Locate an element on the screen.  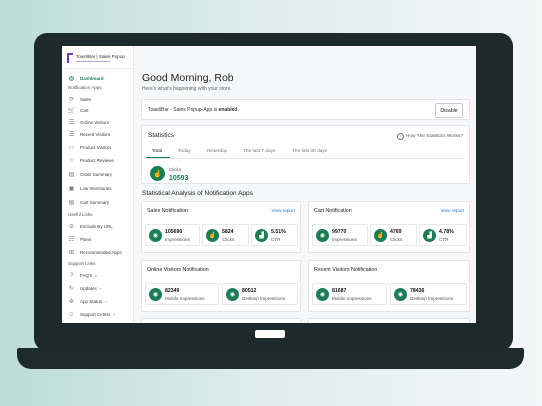
sidebar-item-faqs: ? FAQ's ↗ is located at coordinates (82, 275).